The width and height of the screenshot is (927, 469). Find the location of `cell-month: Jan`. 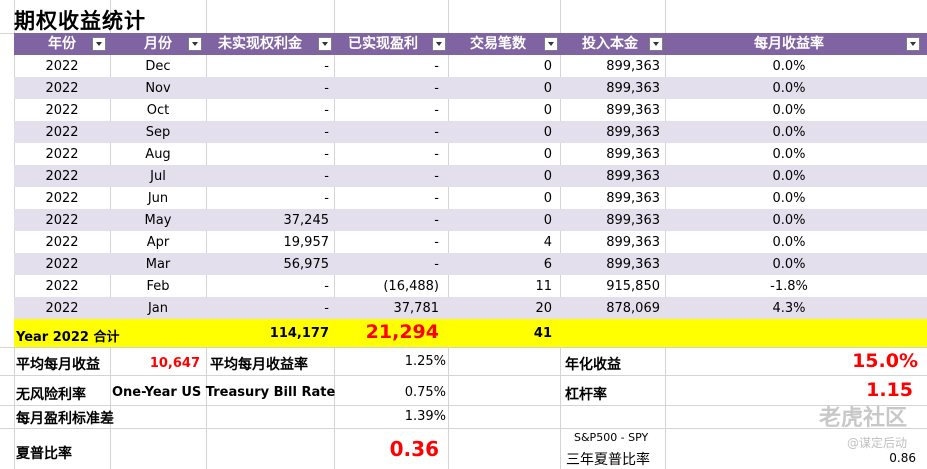

cell-month: Jan is located at coordinates (158, 308).